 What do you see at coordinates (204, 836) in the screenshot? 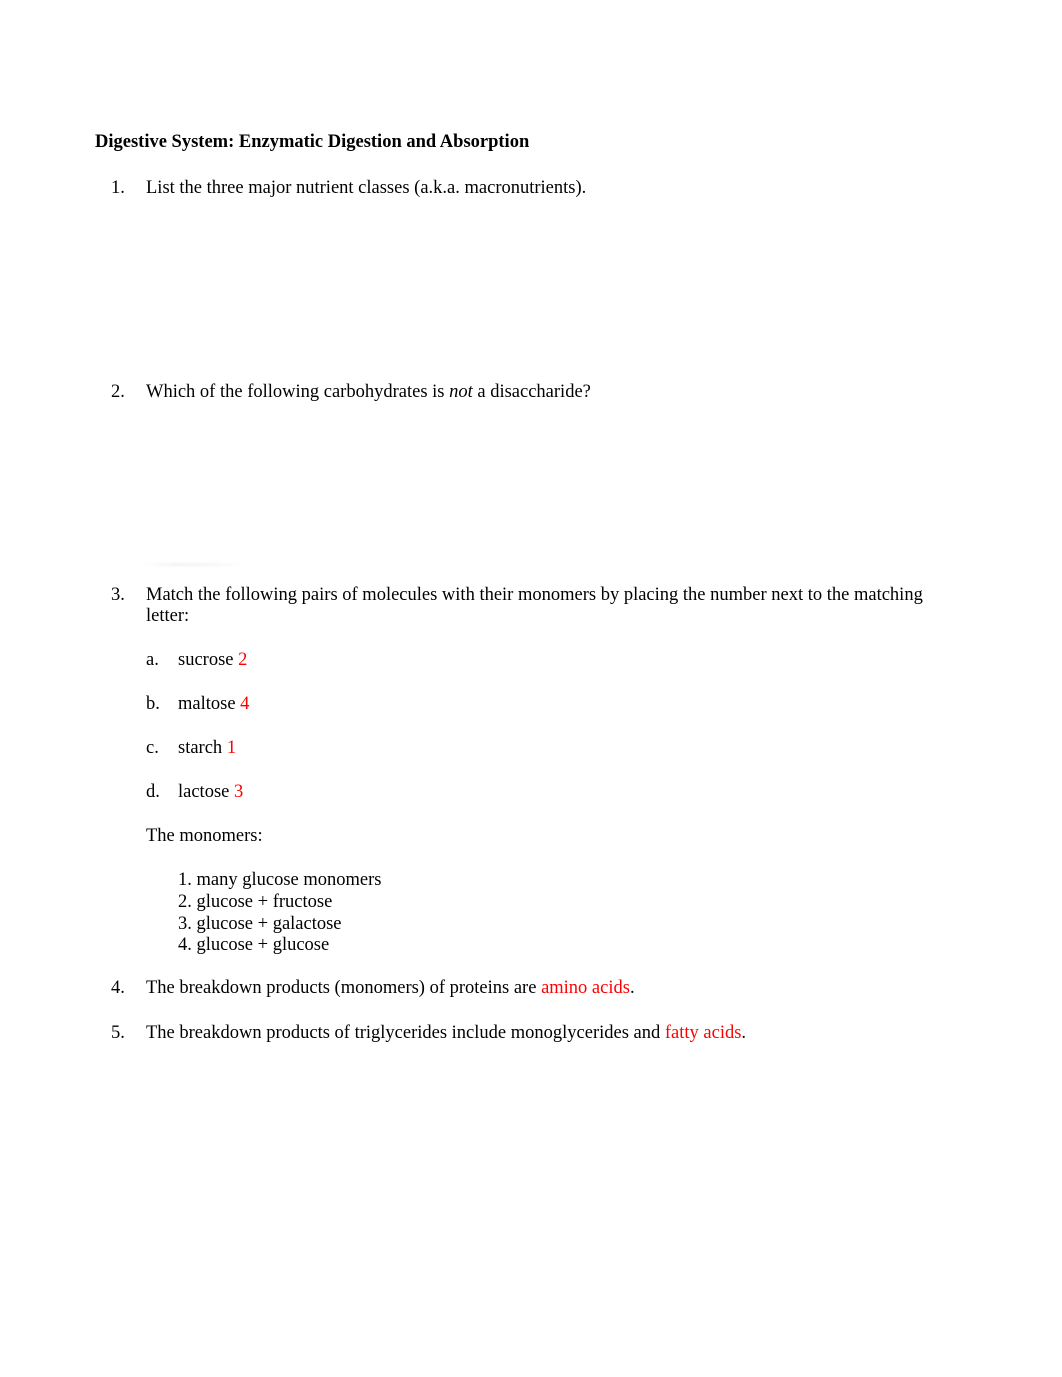
I see `monomers-label: The monomers:` at bounding box center [204, 836].